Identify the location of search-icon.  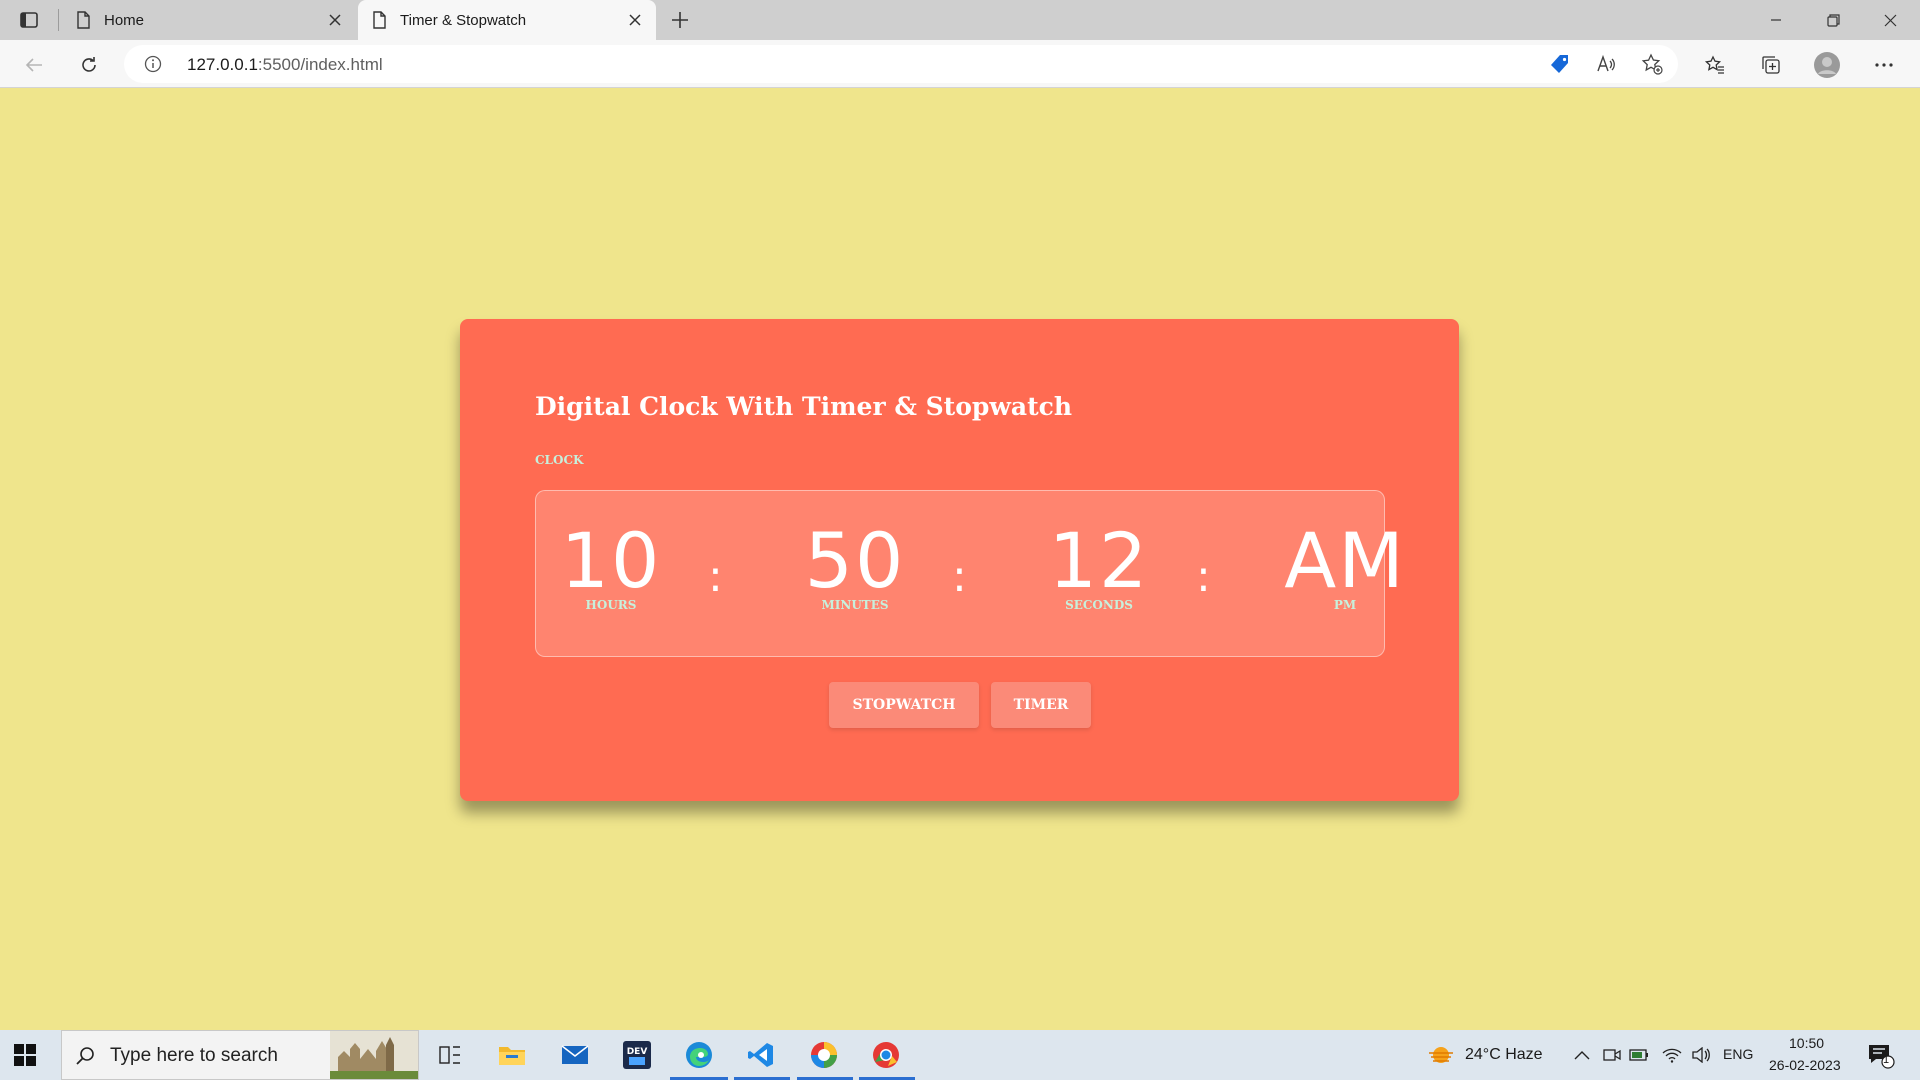
(85, 1056).